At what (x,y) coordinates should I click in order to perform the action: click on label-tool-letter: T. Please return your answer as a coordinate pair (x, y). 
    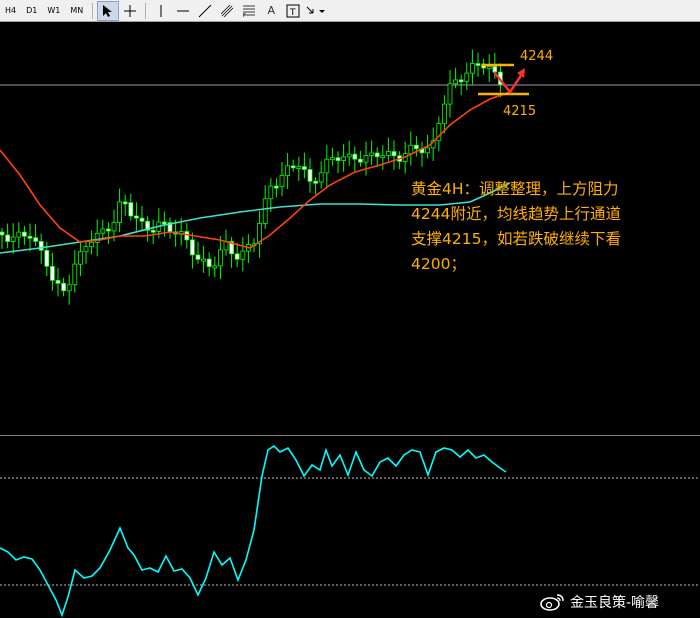
    Looking at the image, I should click on (292, 13).